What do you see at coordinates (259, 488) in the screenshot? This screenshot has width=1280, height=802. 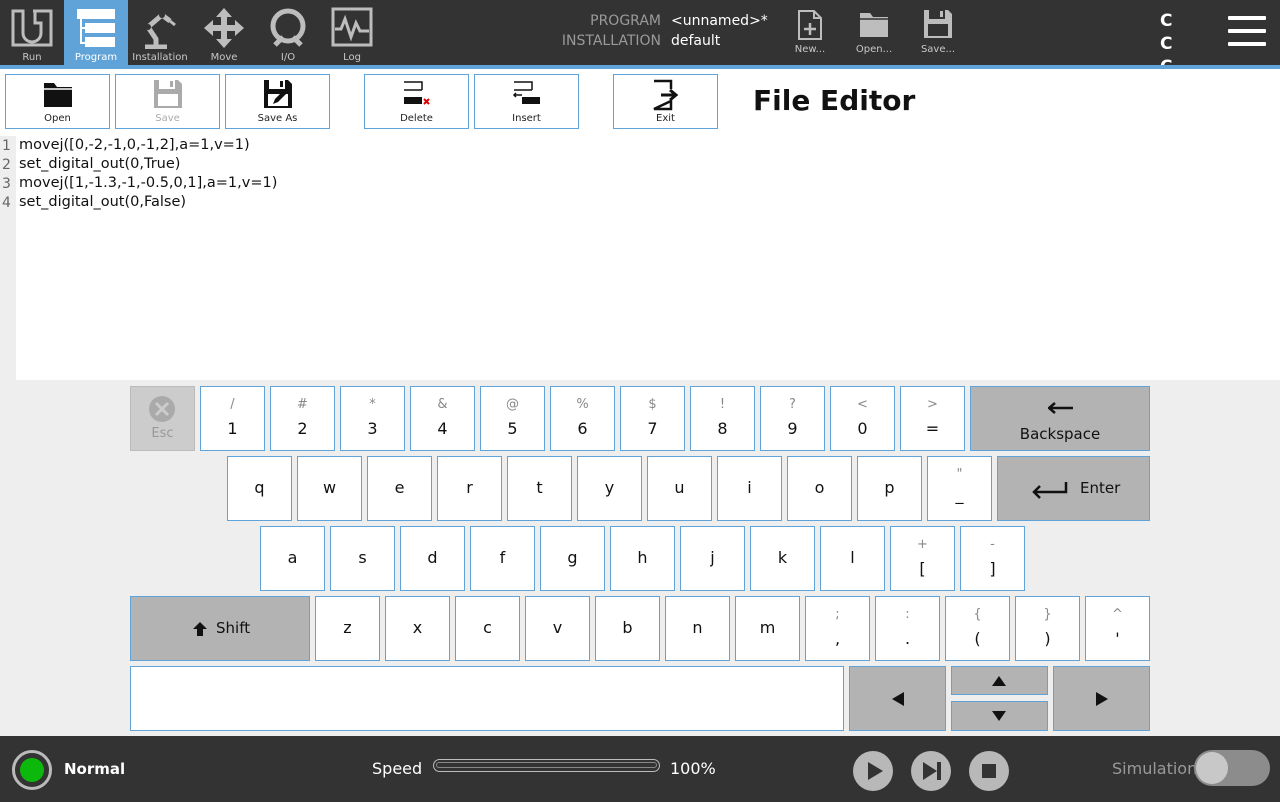 I see `key-q: q` at bounding box center [259, 488].